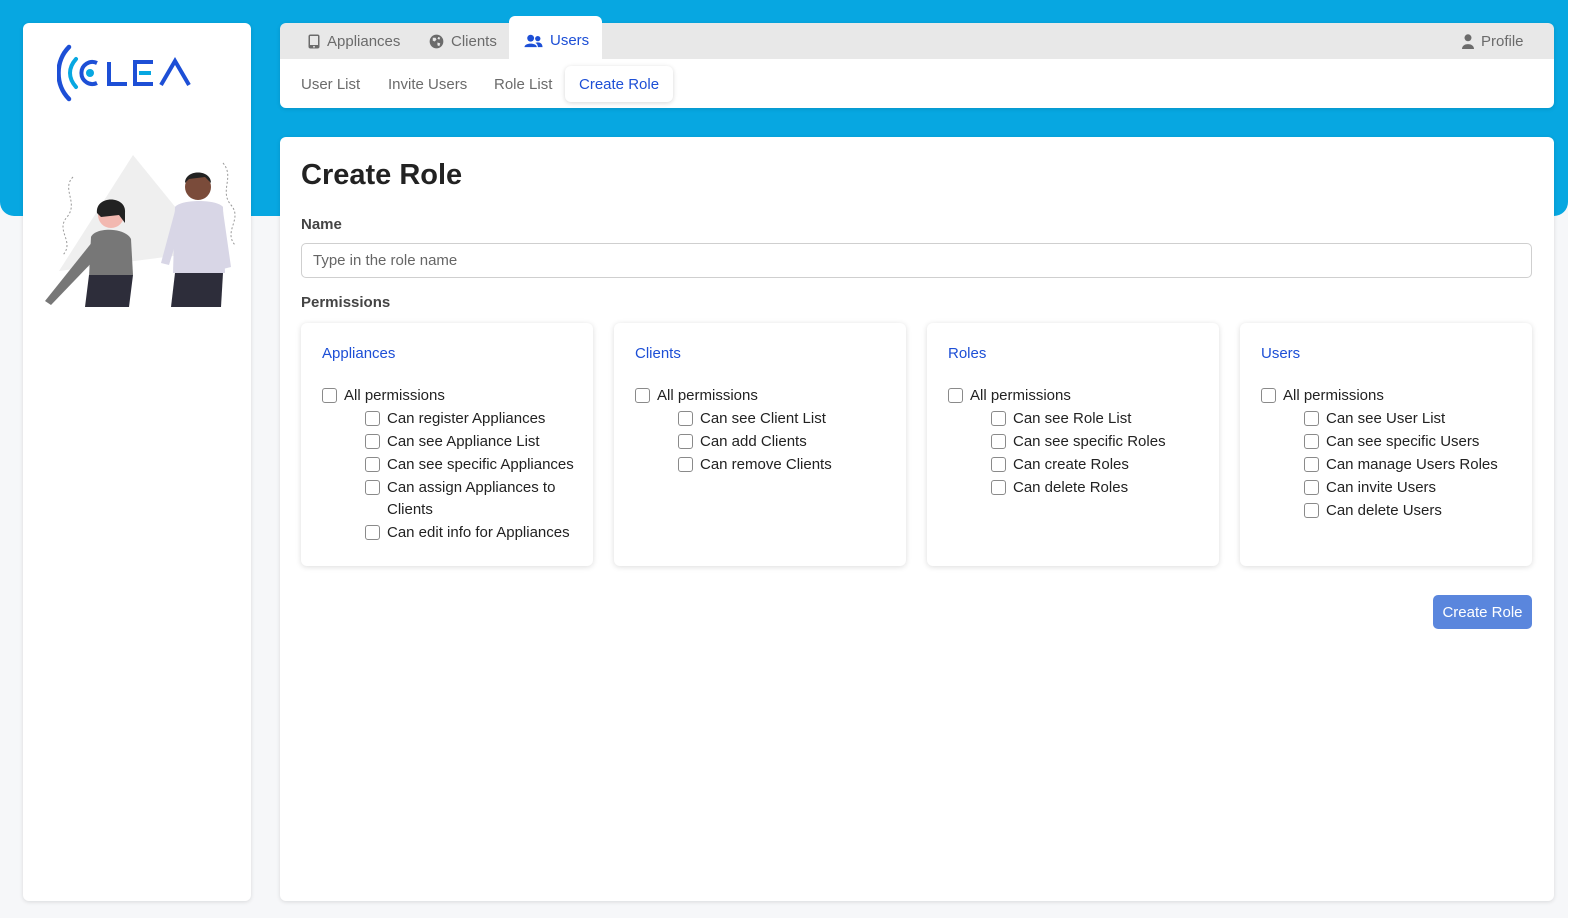  I want to click on tab-clients: Clients, so click(461, 41).